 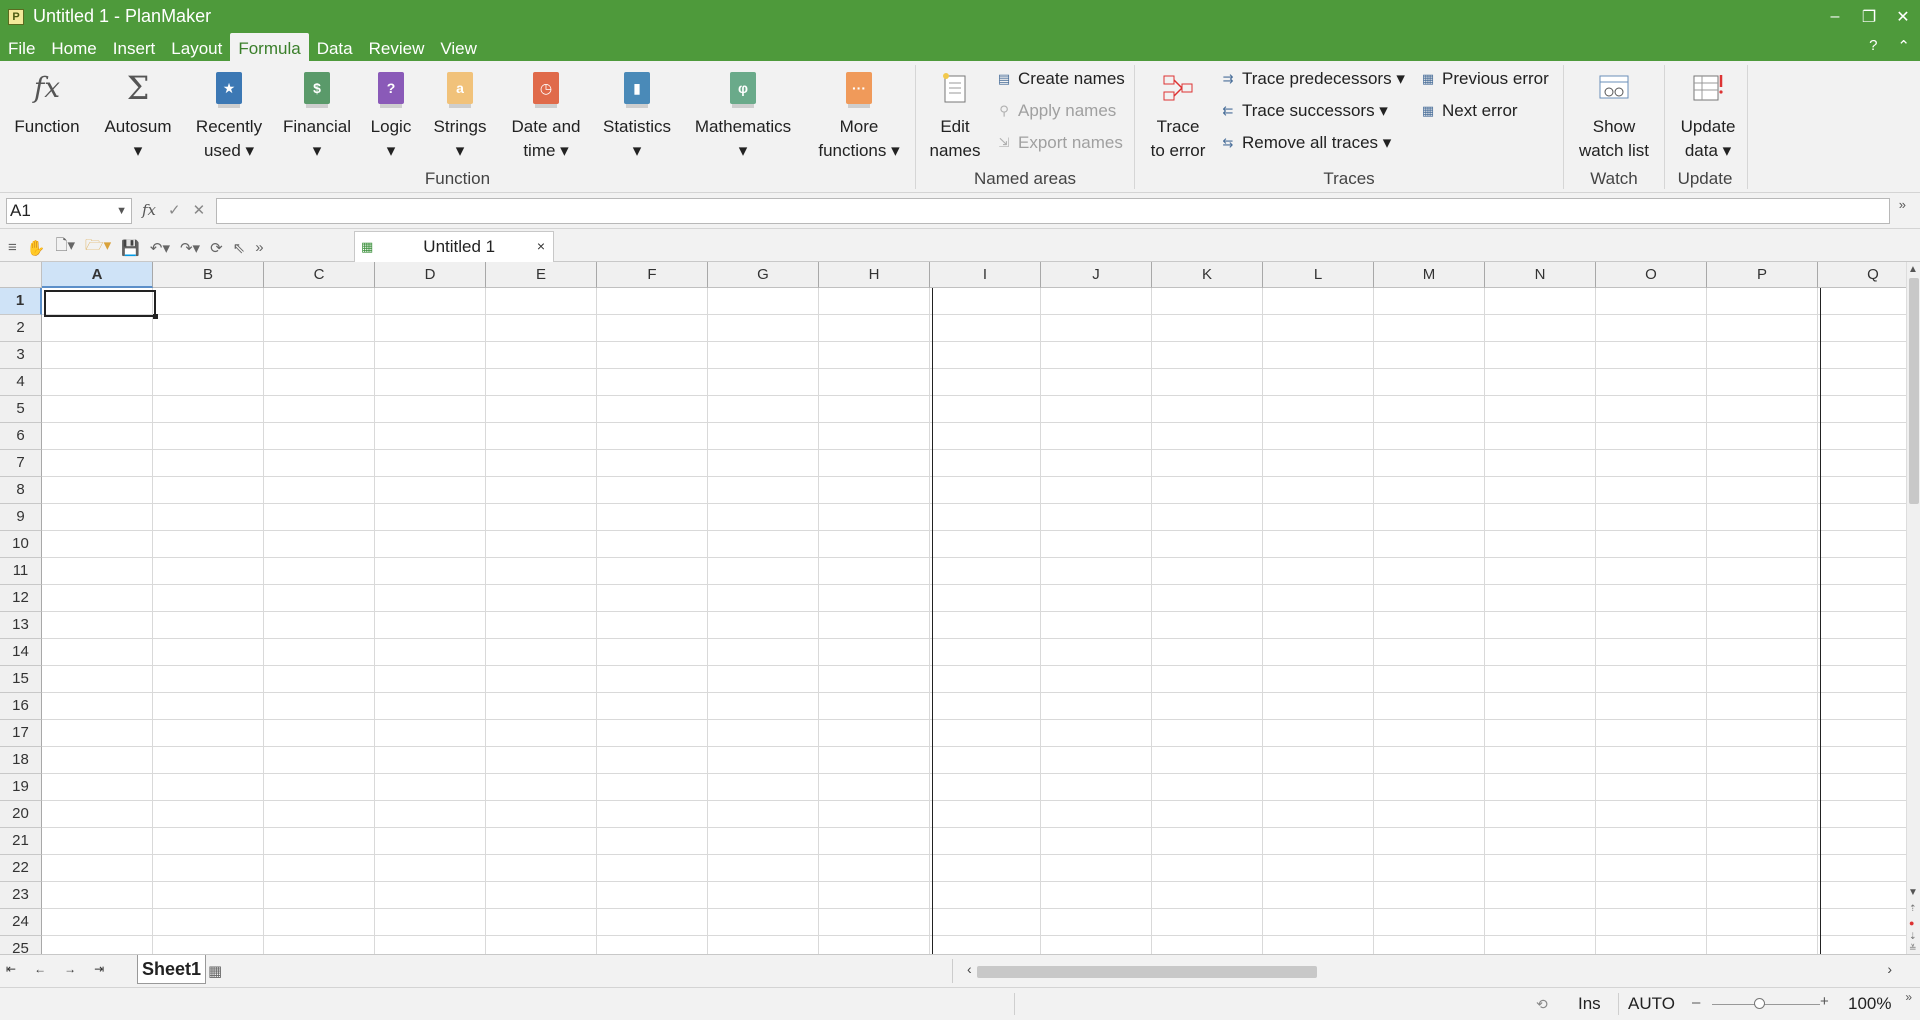 What do you see at coordinates (98, 247) in the screenshot?
I see `open-folder-icon: 🗁▾` at bounding box center [98, 247].